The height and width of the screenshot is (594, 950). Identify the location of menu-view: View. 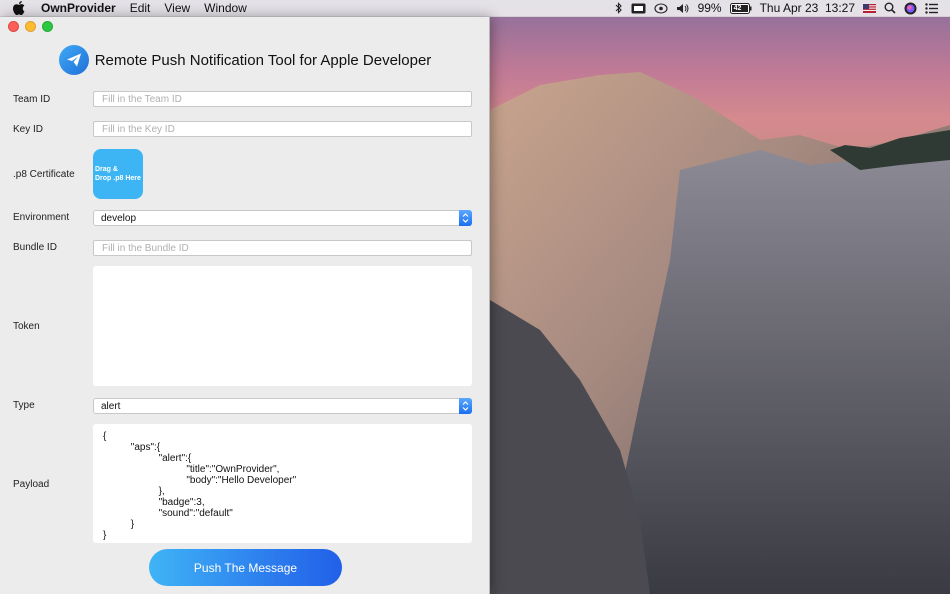
(177, 8).